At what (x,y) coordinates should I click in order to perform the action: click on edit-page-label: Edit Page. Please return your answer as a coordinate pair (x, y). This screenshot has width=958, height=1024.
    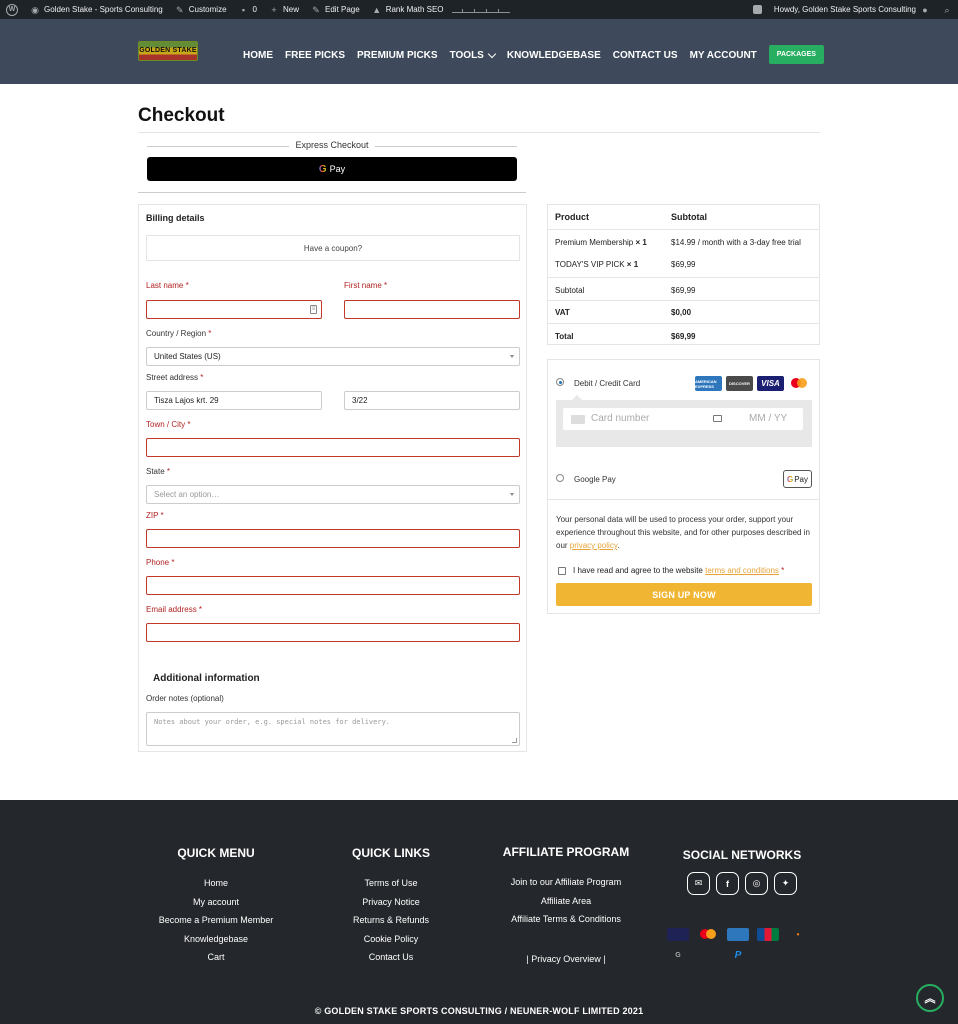
    Looking at the image, I should click on (342, 9).